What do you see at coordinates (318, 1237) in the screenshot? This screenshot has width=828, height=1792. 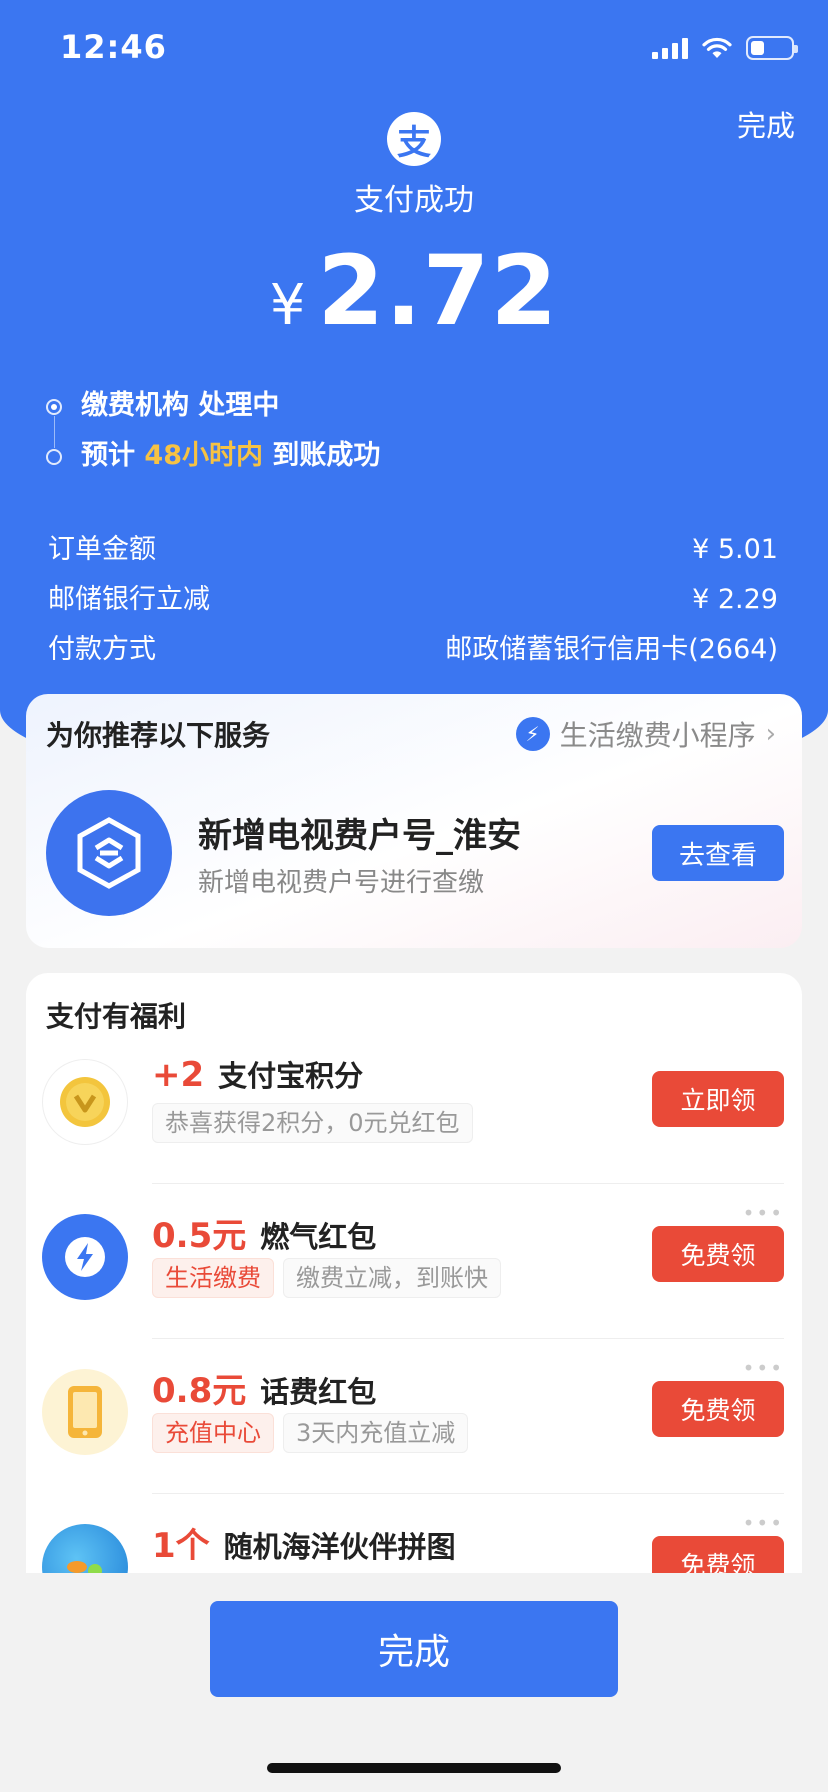 I see `benefit-name: 燃气红包` at bounding box center [318, 1237].